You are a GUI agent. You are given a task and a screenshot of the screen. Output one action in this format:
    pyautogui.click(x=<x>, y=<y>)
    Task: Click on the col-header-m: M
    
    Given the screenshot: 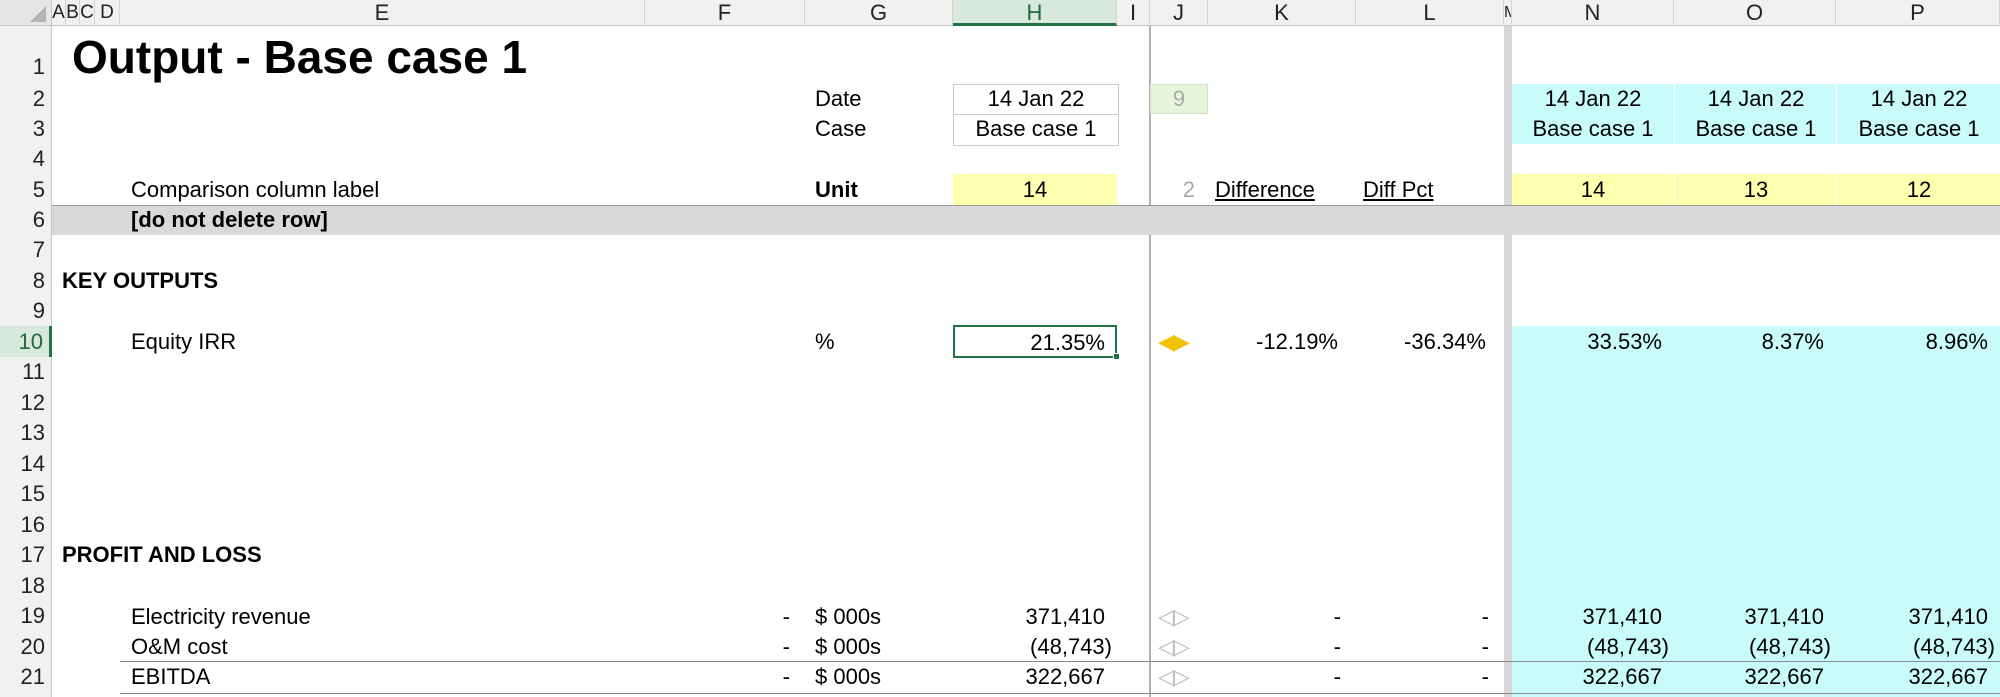 What is the action you would take?
    pyautogui.click(x=1508, y=13)
    